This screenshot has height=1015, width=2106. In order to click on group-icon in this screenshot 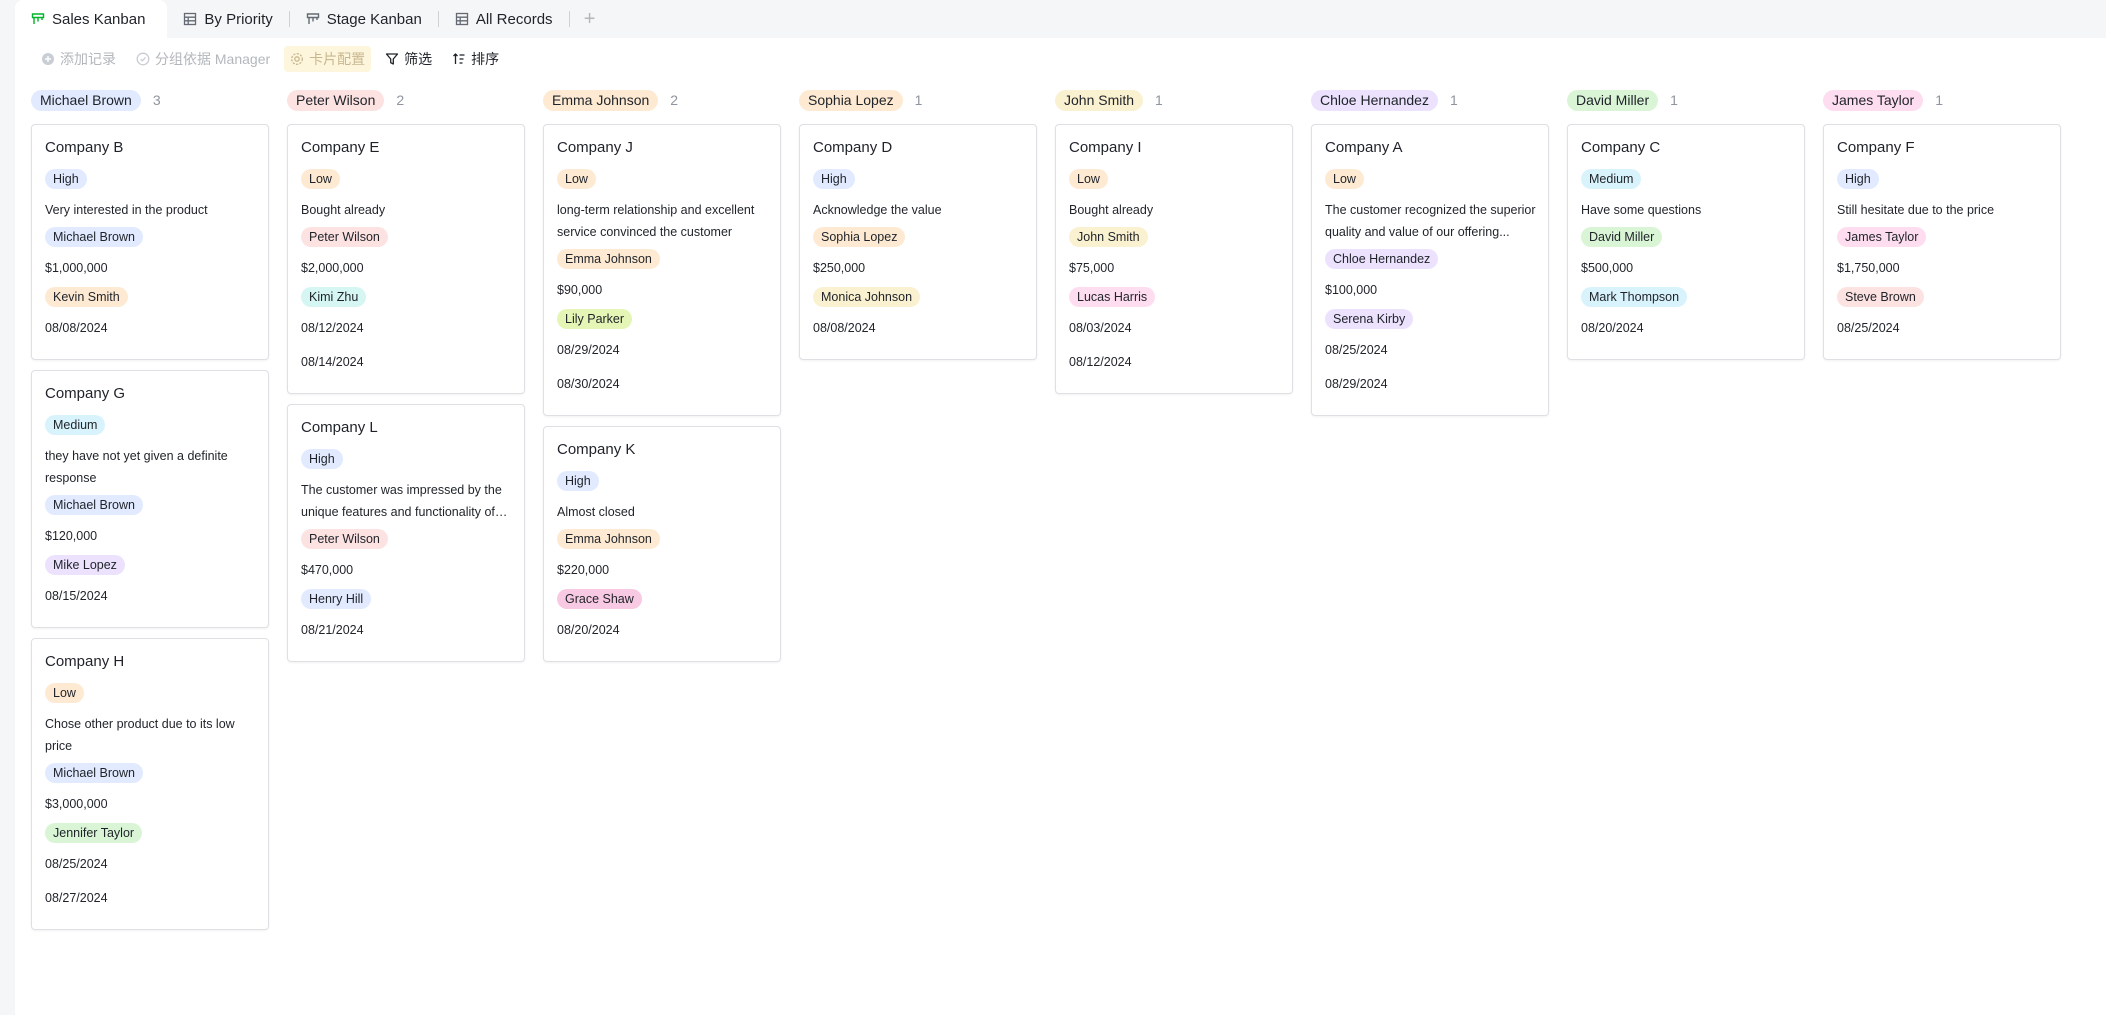, I will do `click(143, 59)`.